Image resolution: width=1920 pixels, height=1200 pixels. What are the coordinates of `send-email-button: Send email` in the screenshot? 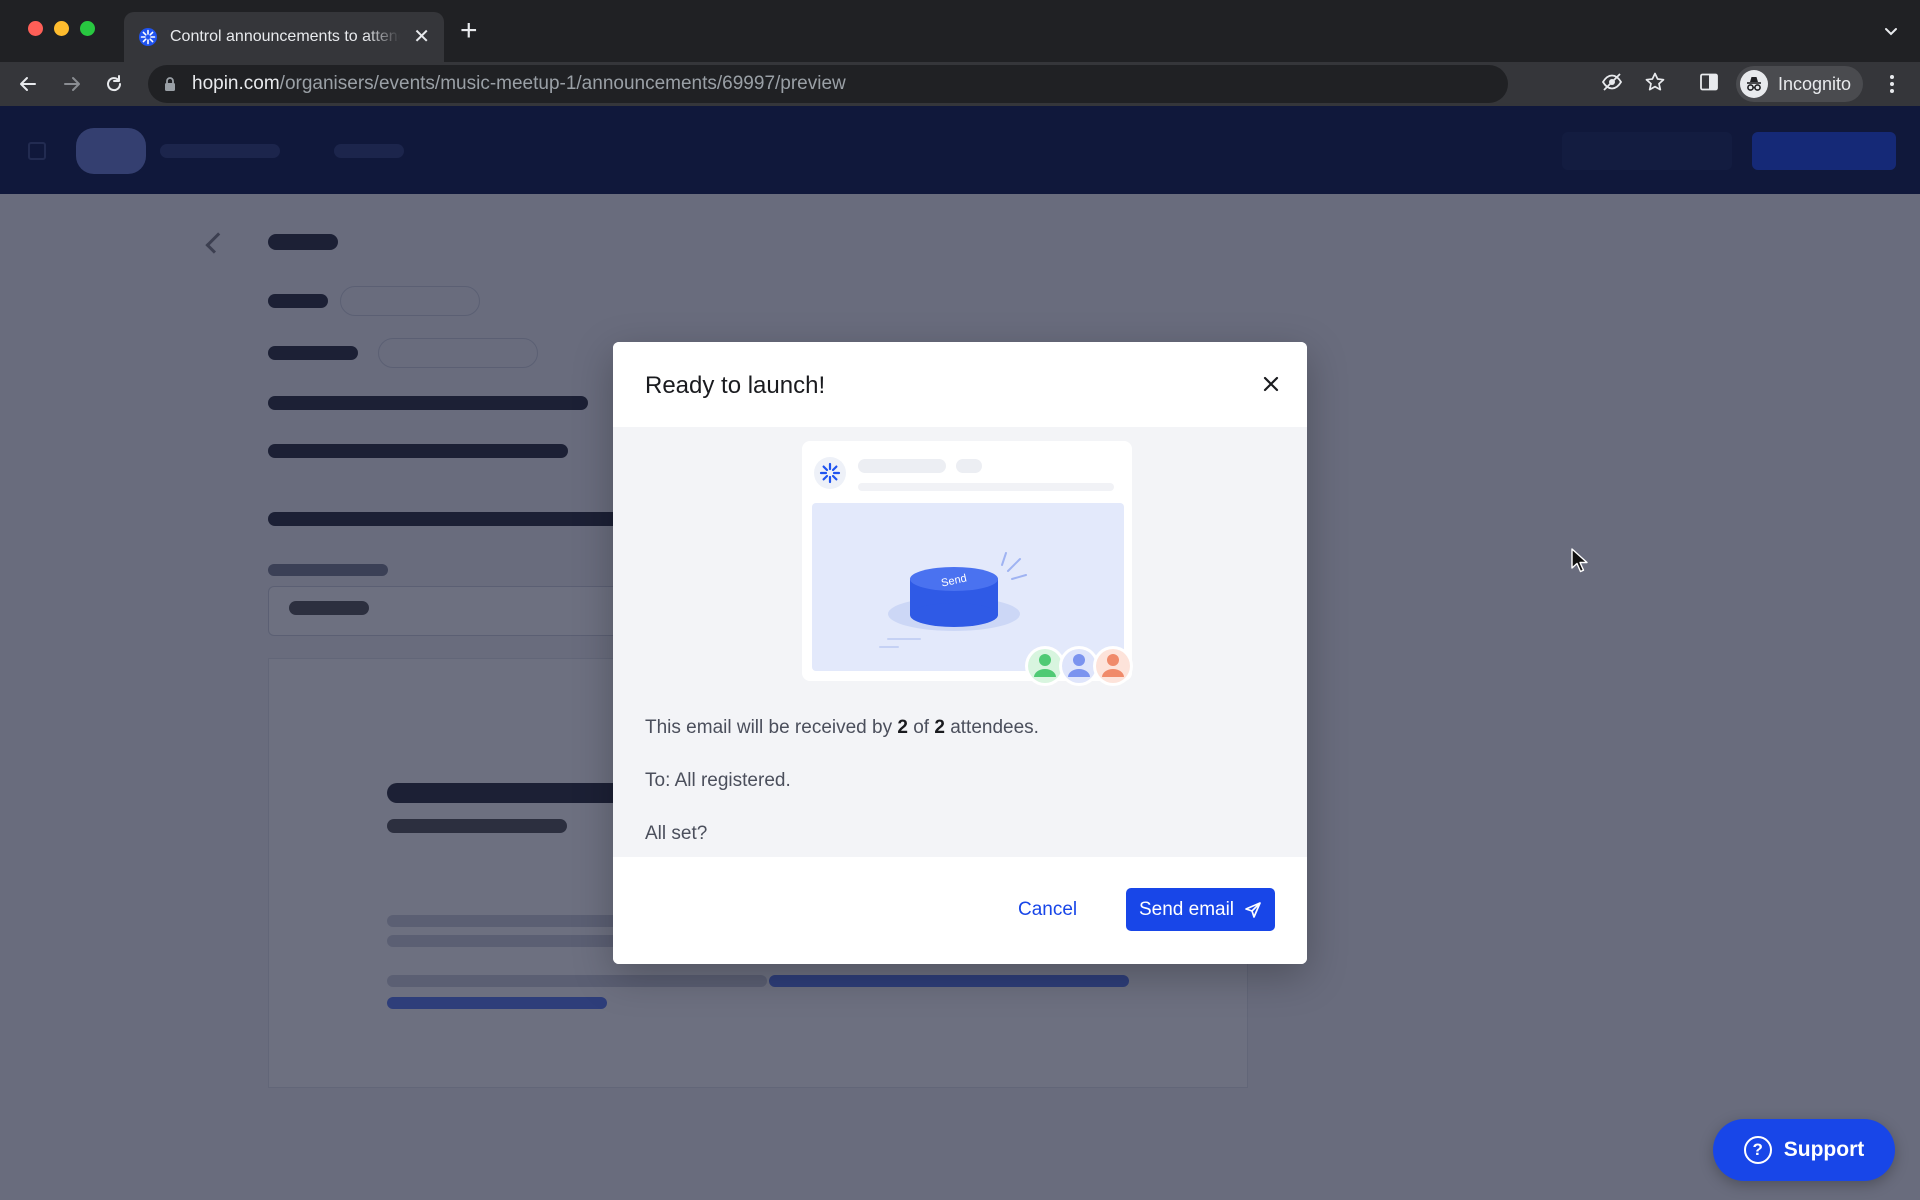 It's located at (1200, 909).